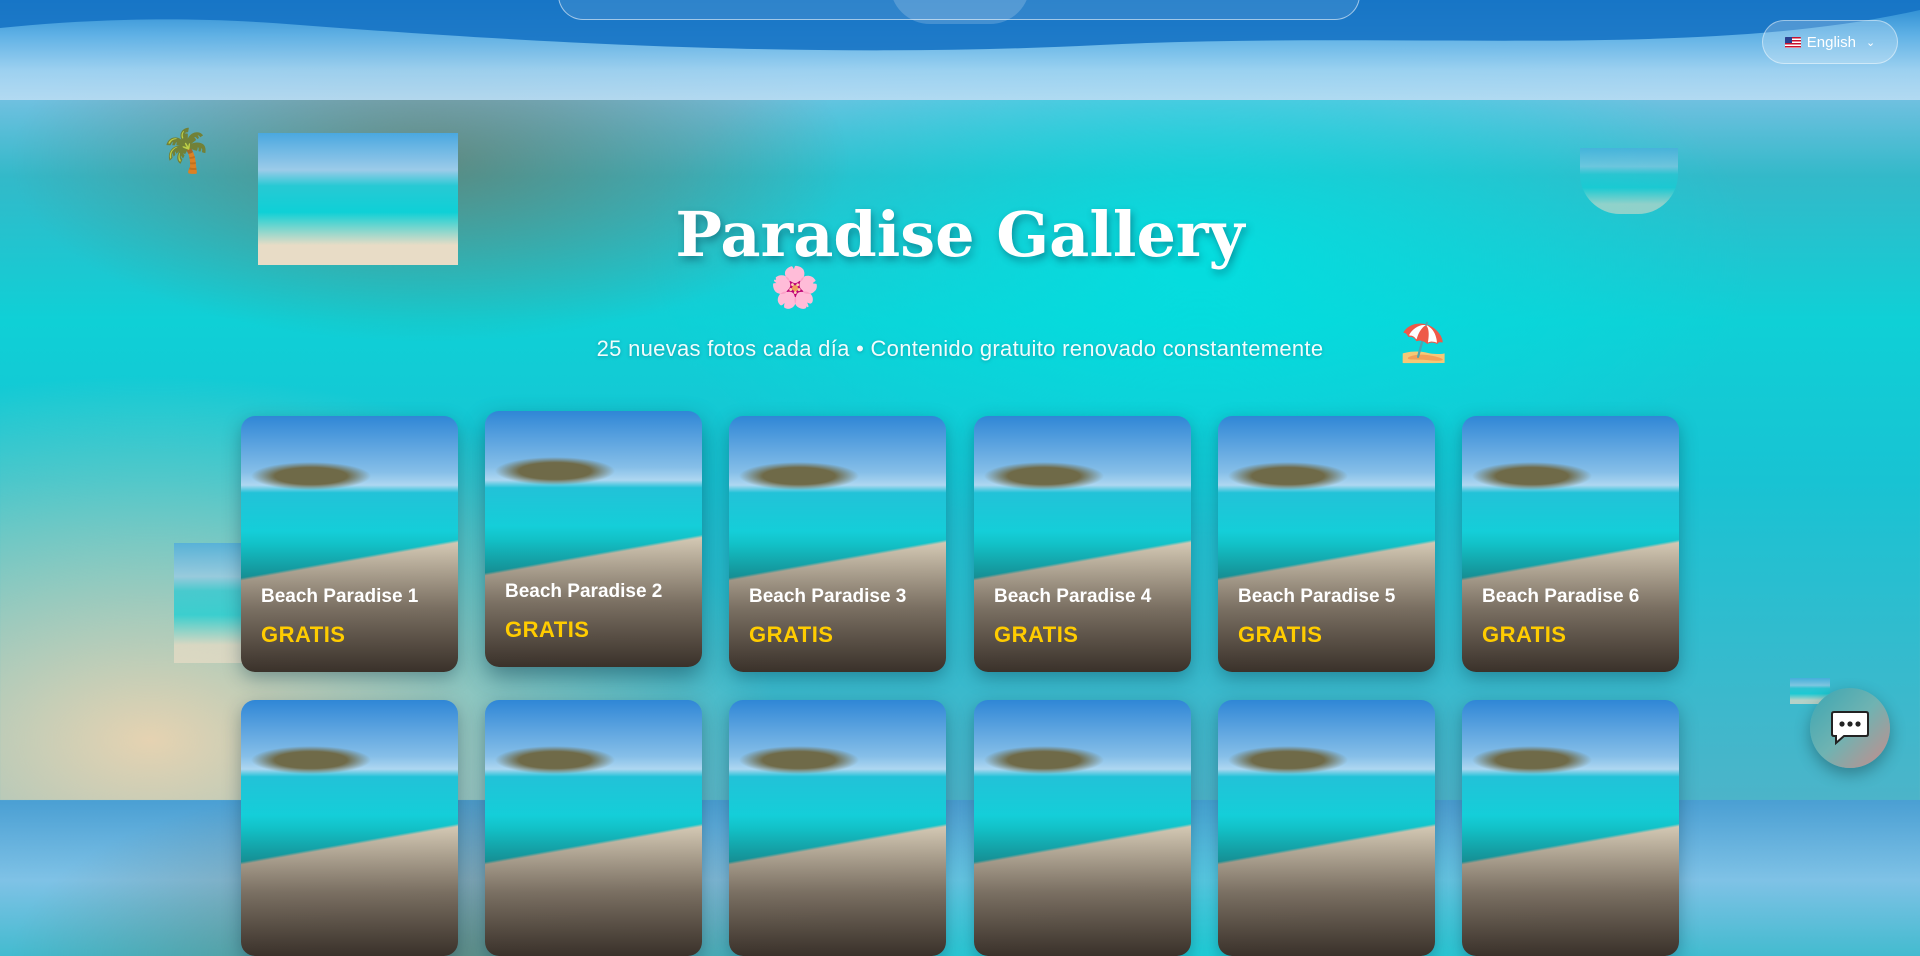  What do you see at coordinates (1073, 596) in the screenshot?
I see `card-title: Beach Paradise 4` at bounding box center [1073, 596].